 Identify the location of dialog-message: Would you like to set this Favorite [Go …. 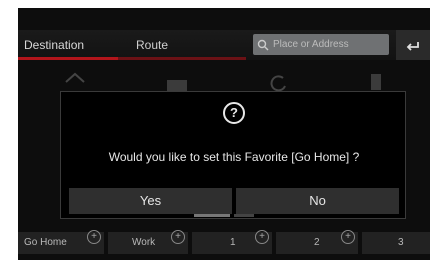
(234, 157).